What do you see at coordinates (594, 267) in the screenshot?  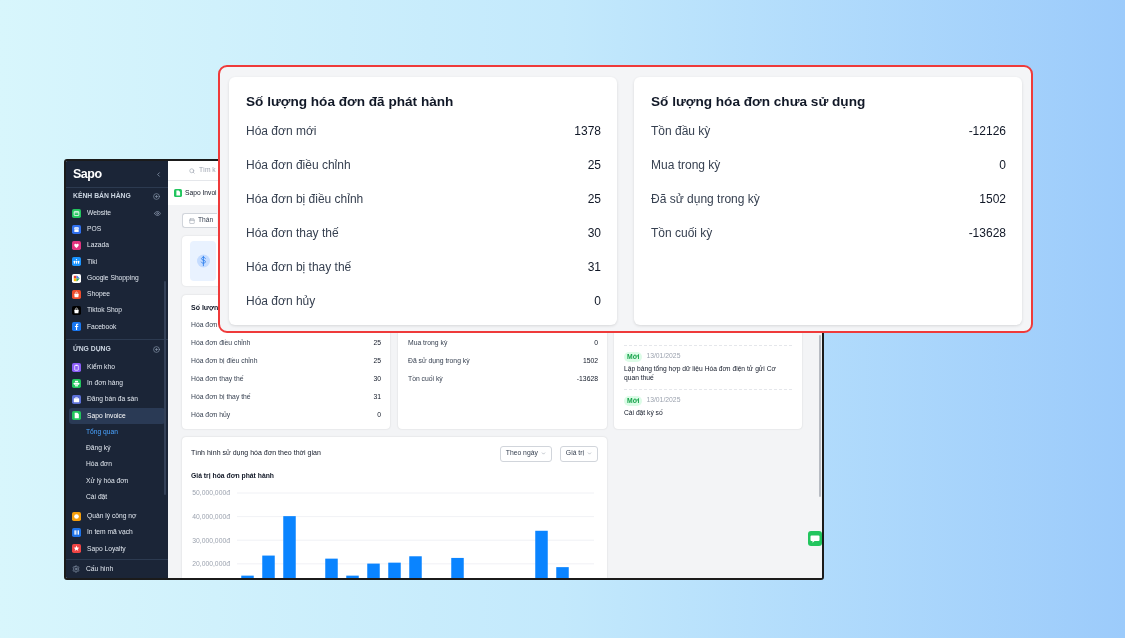 I see `stat-value: 31` at bounding box center [594, 267].